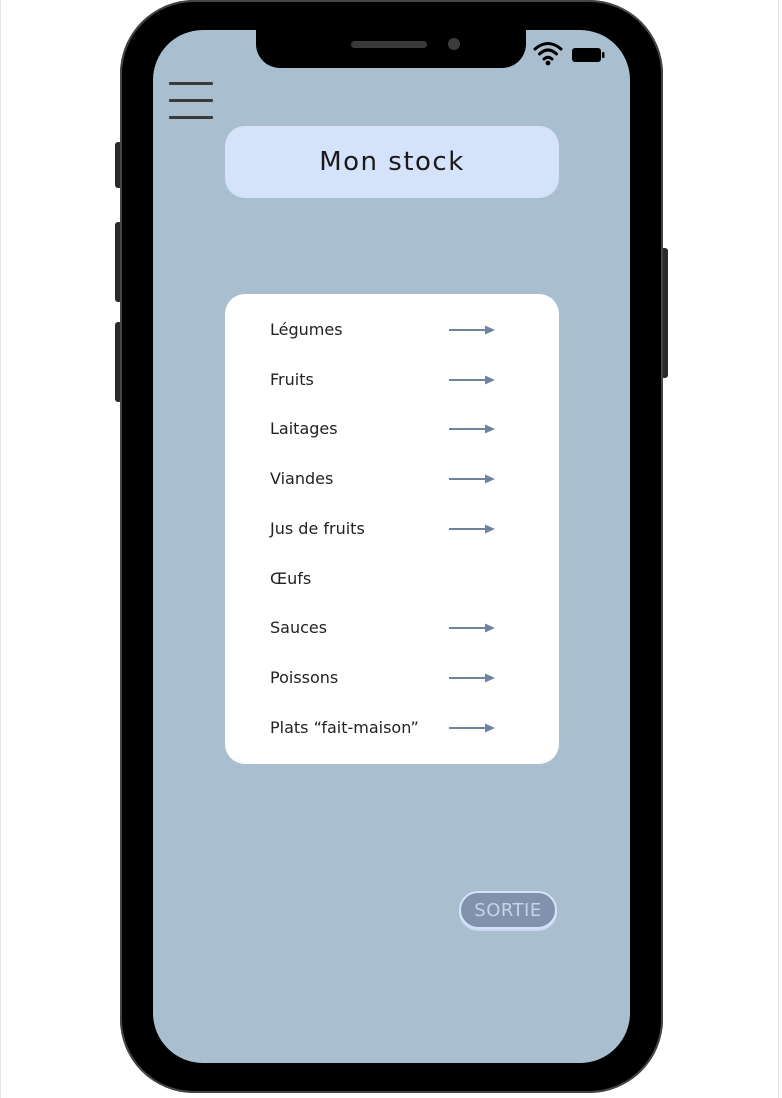  Describe the element at coordinates (191, 101) in the screenshot. I see `hamburger-menu-icon` at that location.